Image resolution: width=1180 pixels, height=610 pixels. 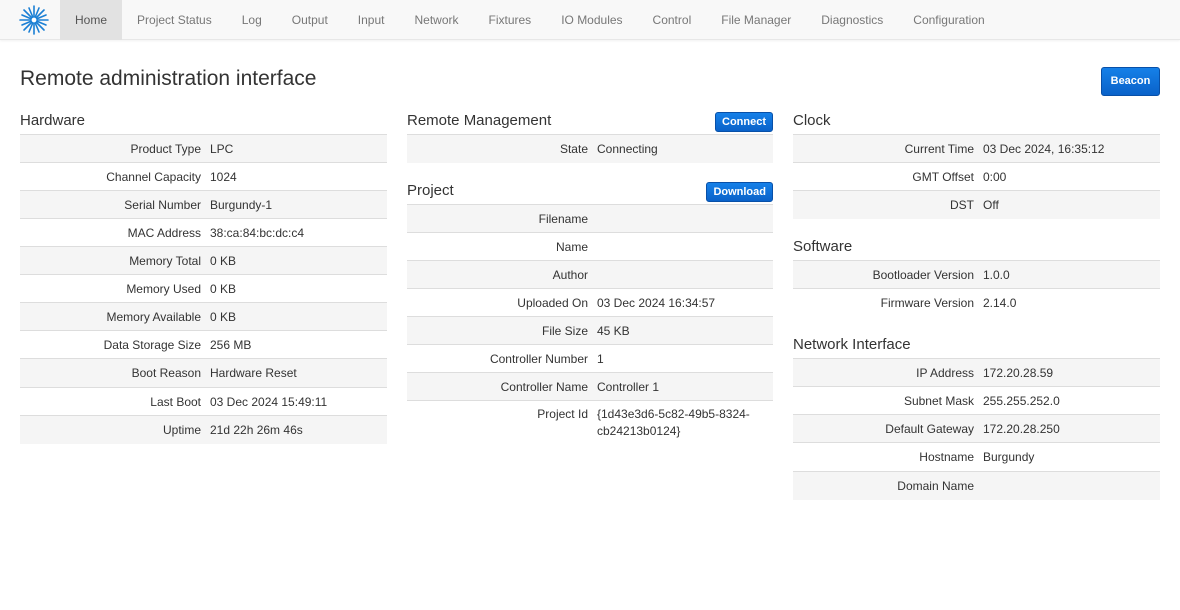 I want to click on table-row: Filename, so click(x=590, y=218).